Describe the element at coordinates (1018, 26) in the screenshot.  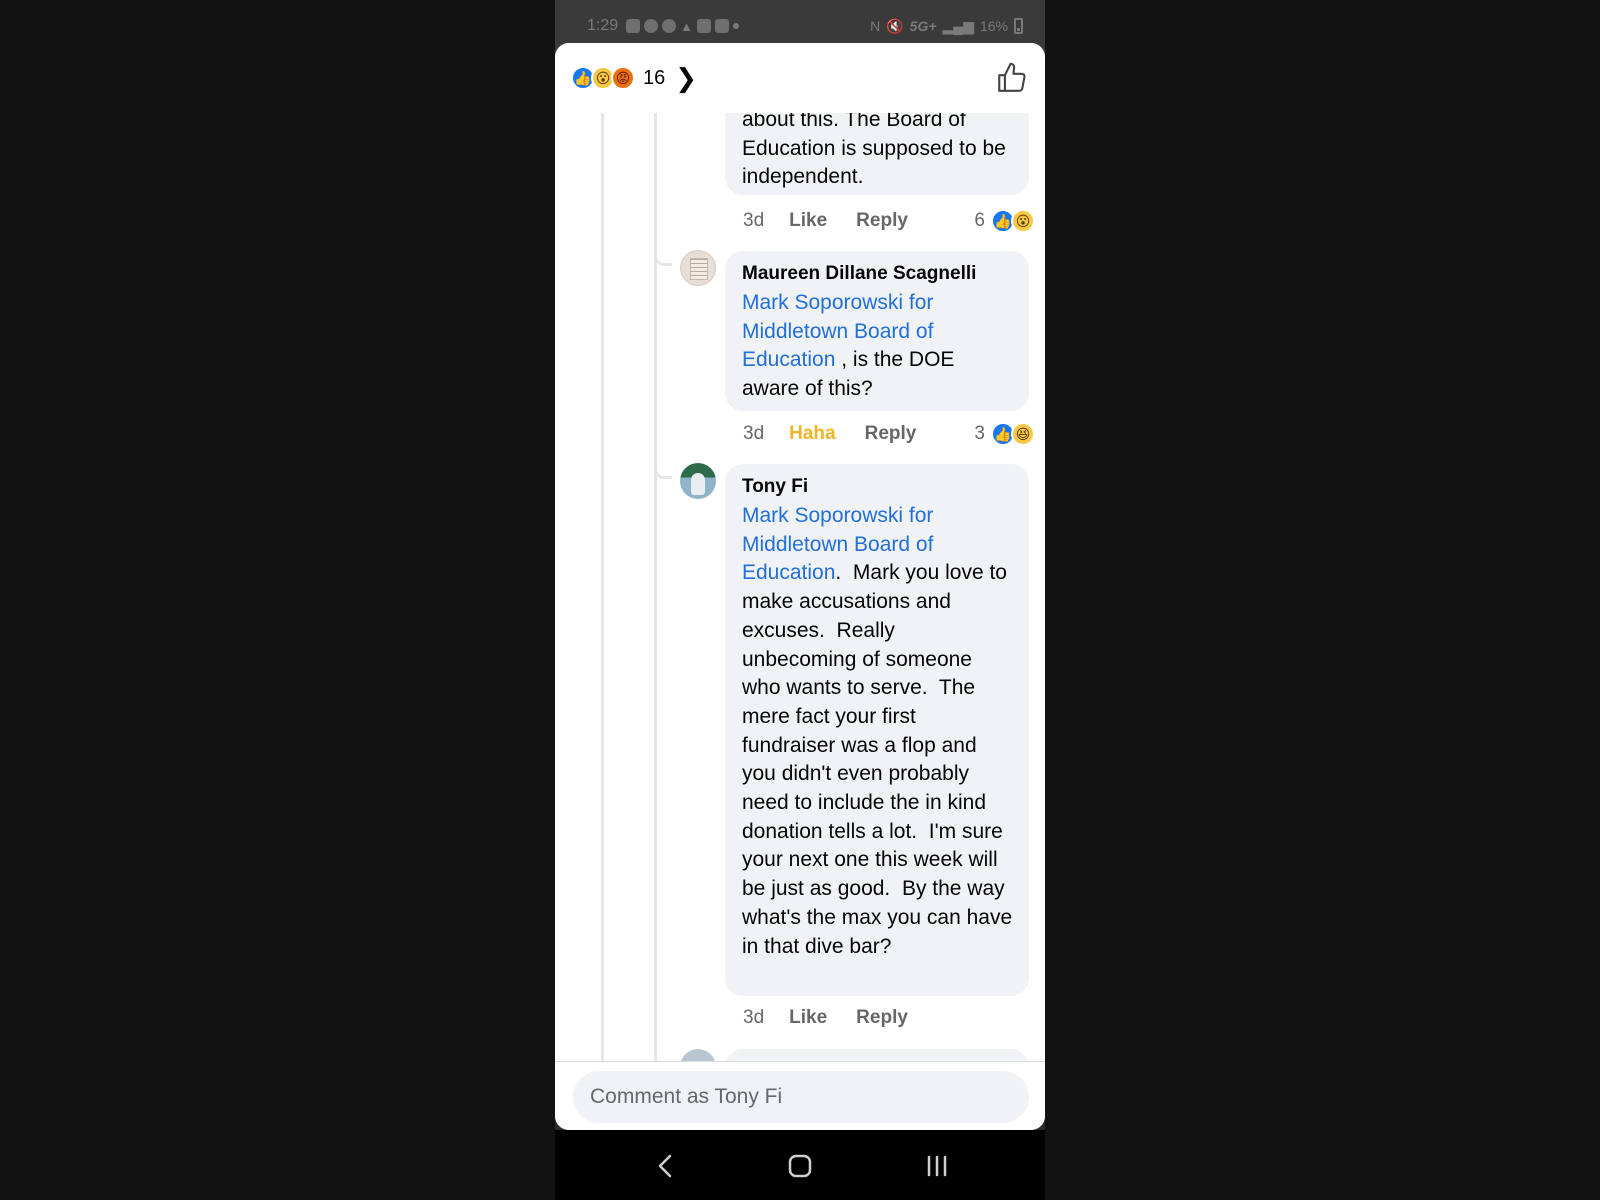
I see `battery-icon` at that location.